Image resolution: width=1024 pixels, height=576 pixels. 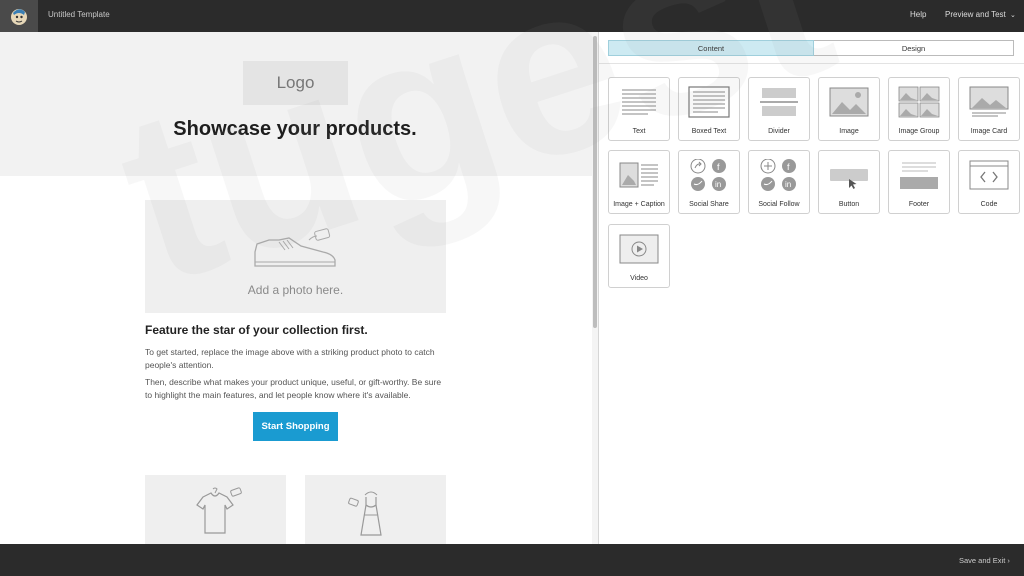 I want to click on template-title: Untitled Template, so click(x=79, y=14).